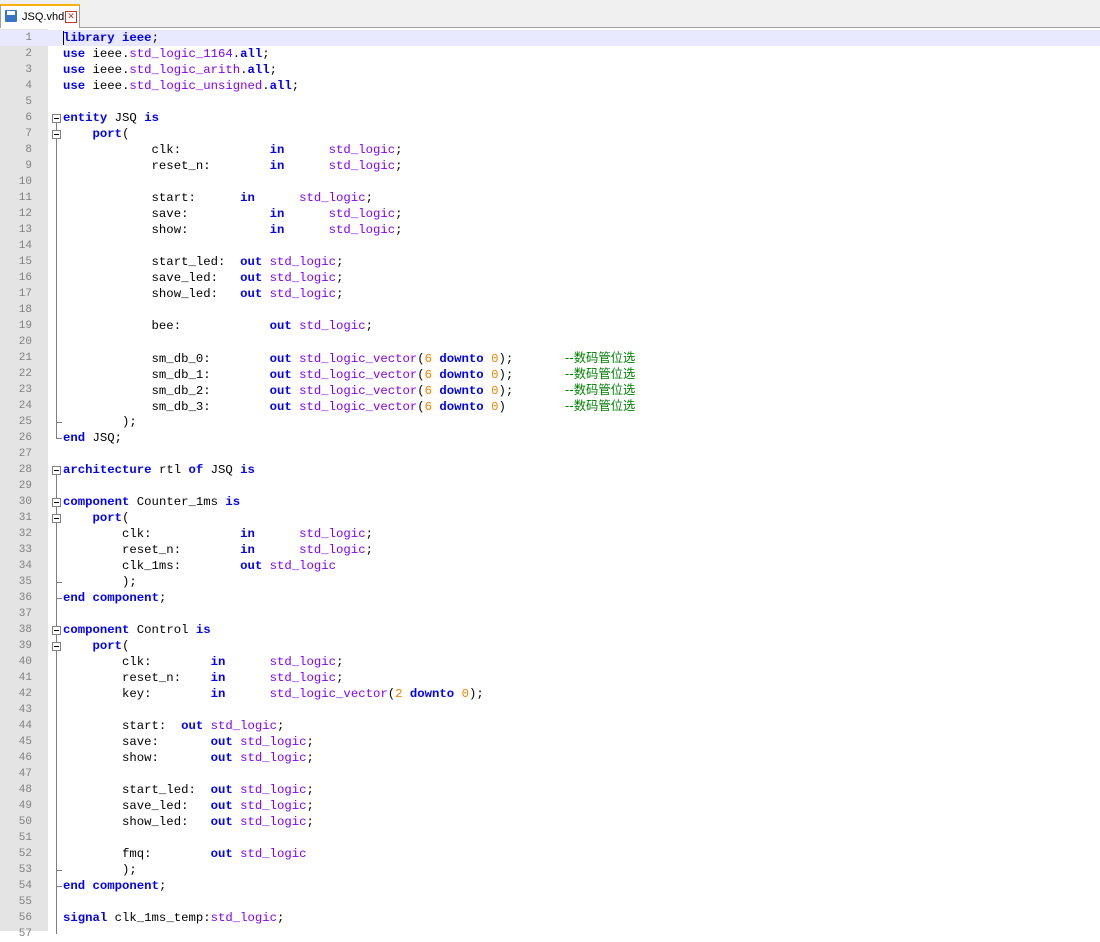 This screenshot has height=942, width=1100. What do you see at coordinates (550, 422) in the screenshot?
I see `code-line: 25 );` at bounding box center [550, 422].